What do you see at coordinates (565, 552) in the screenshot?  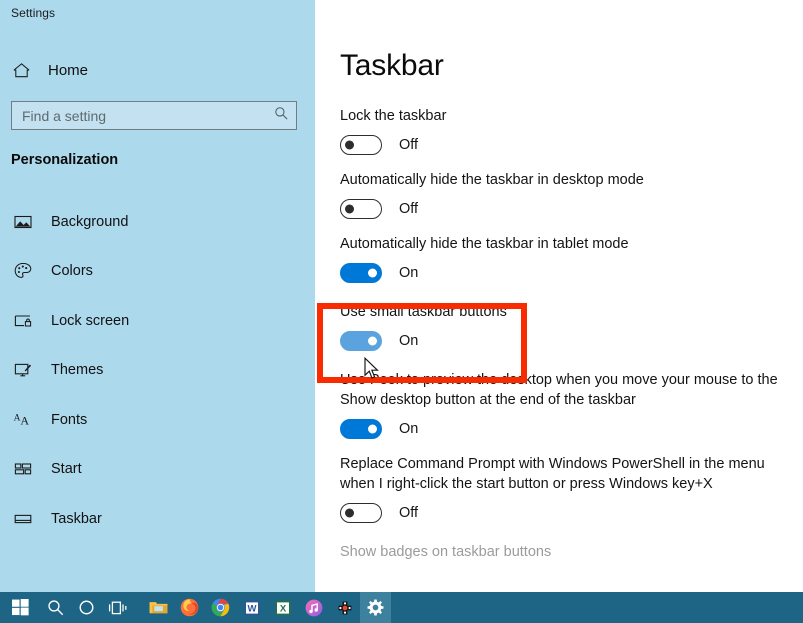 I see `setting-show-badges: Show badges on taskbar buttons` at bounding box center [565, 552].